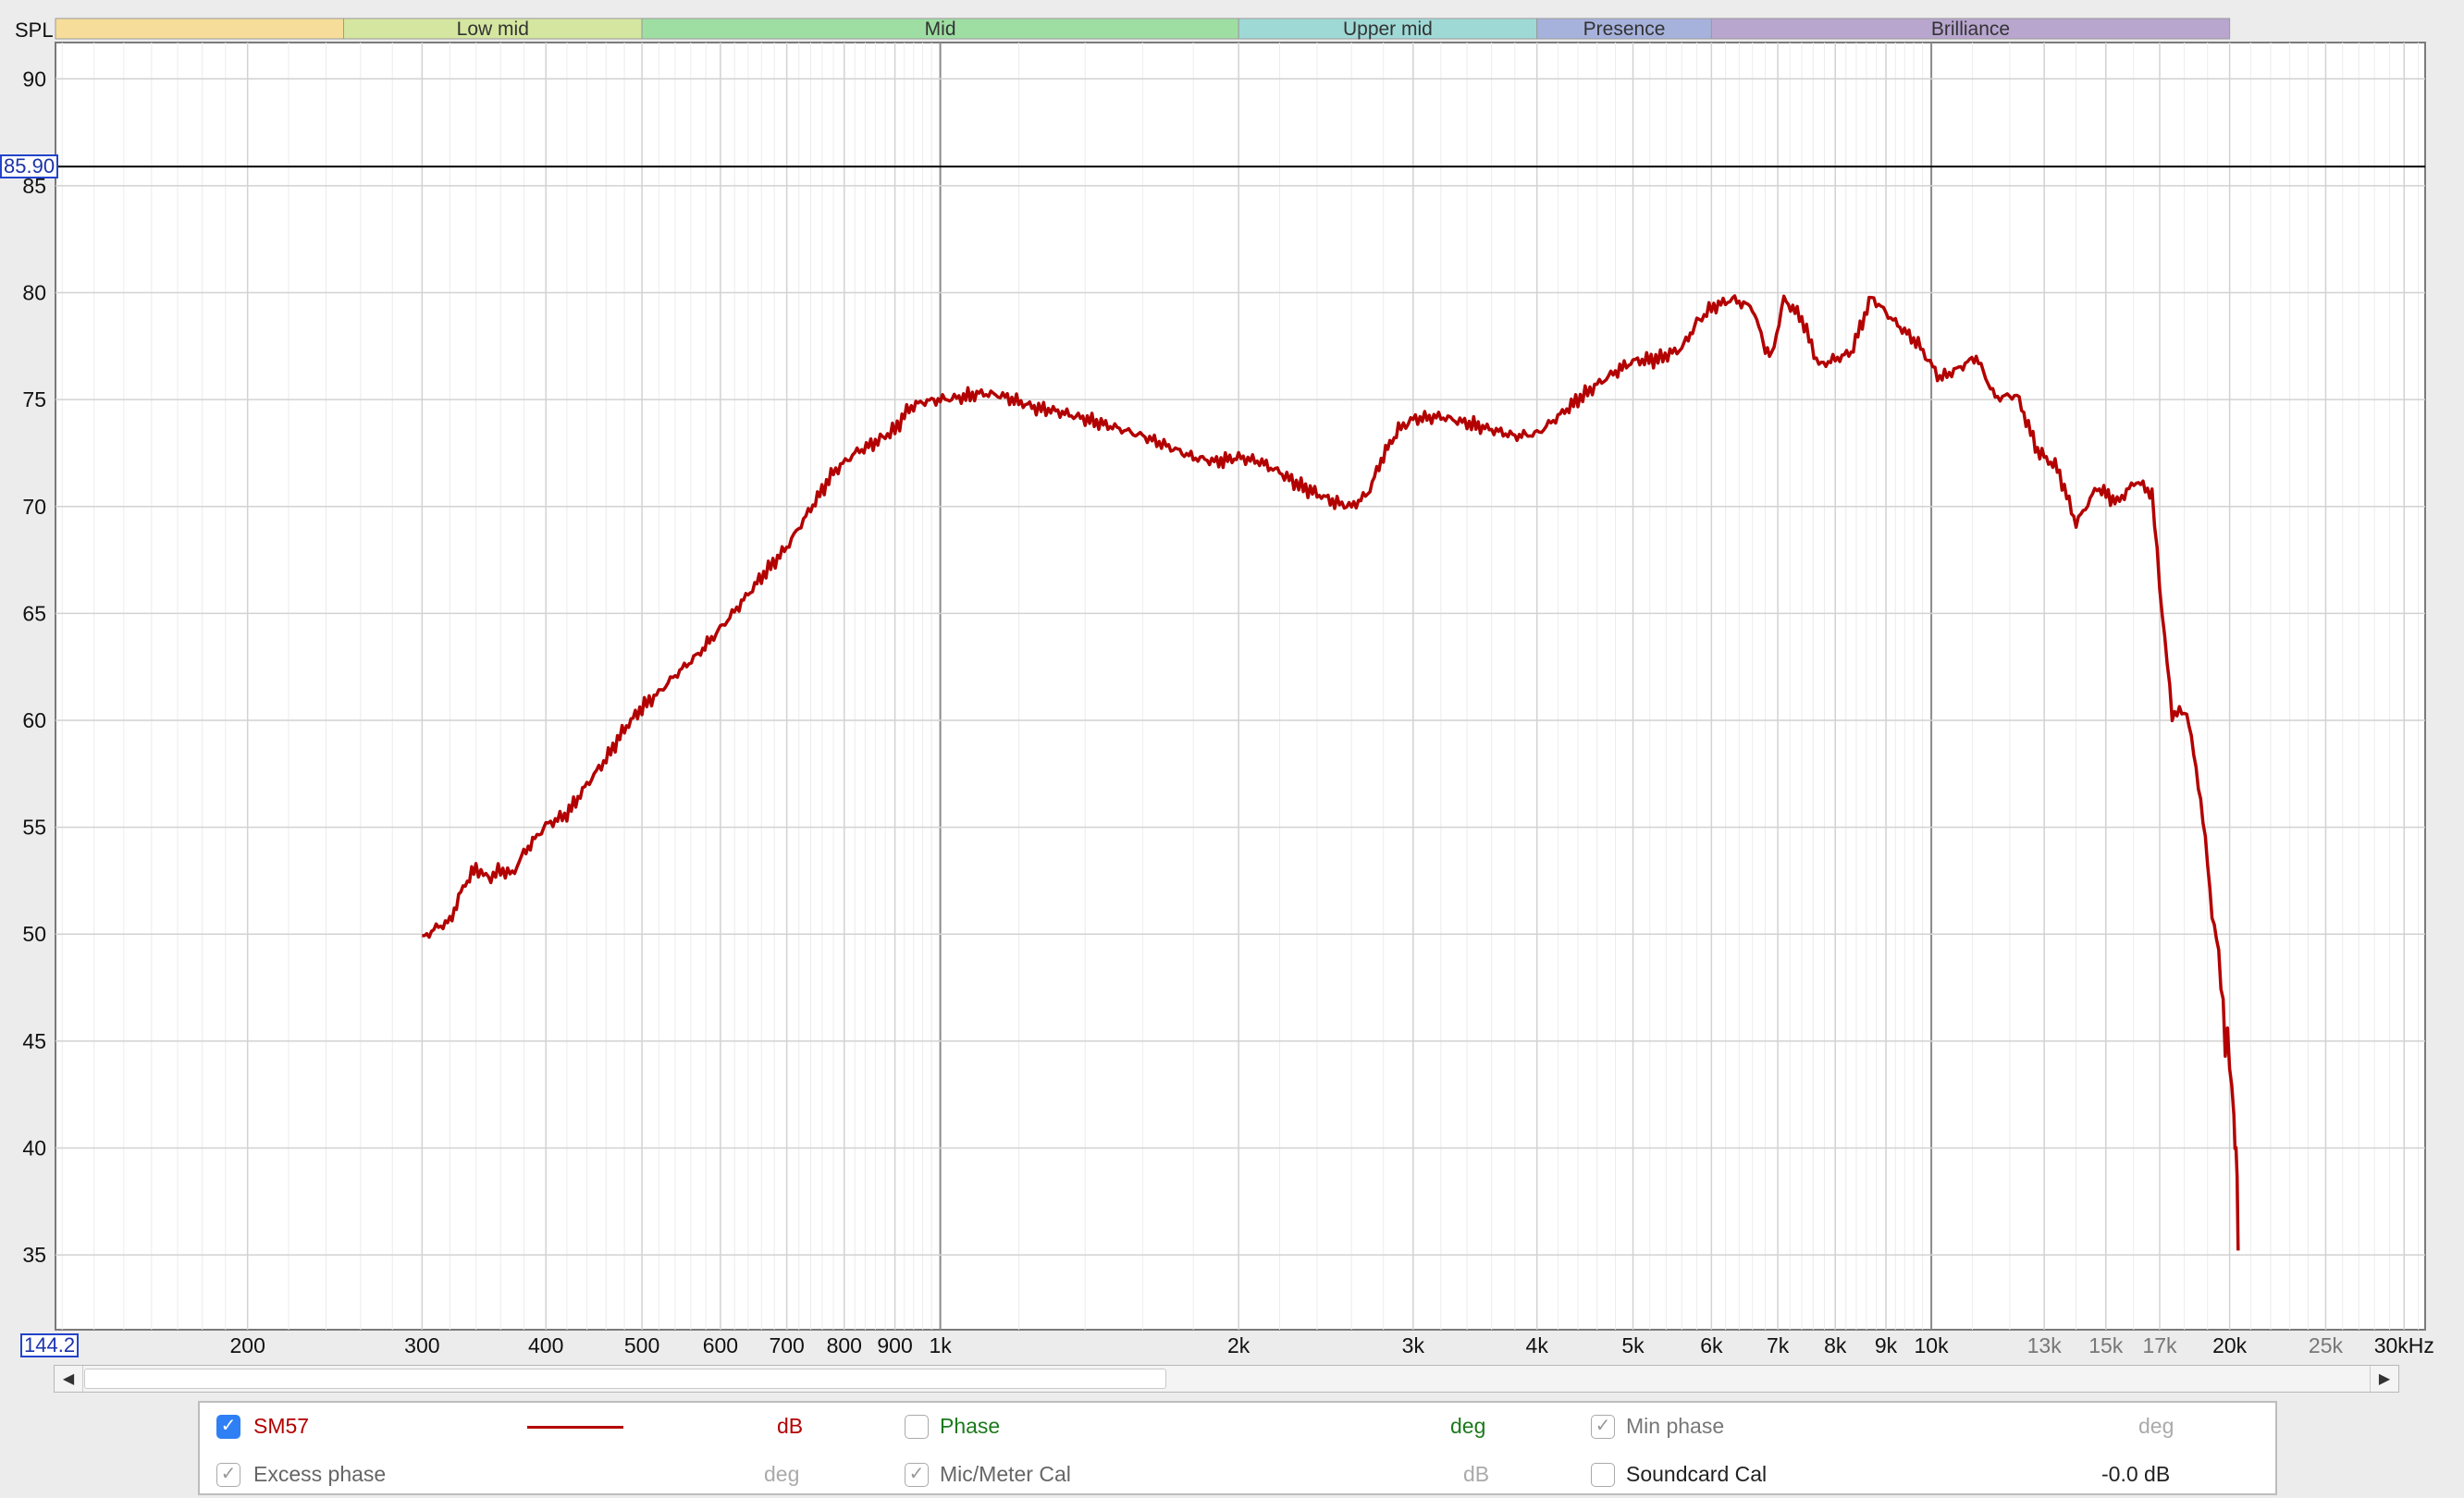  I want to click on frequency-cursor-readout: 144.2, so click(50, 1345).